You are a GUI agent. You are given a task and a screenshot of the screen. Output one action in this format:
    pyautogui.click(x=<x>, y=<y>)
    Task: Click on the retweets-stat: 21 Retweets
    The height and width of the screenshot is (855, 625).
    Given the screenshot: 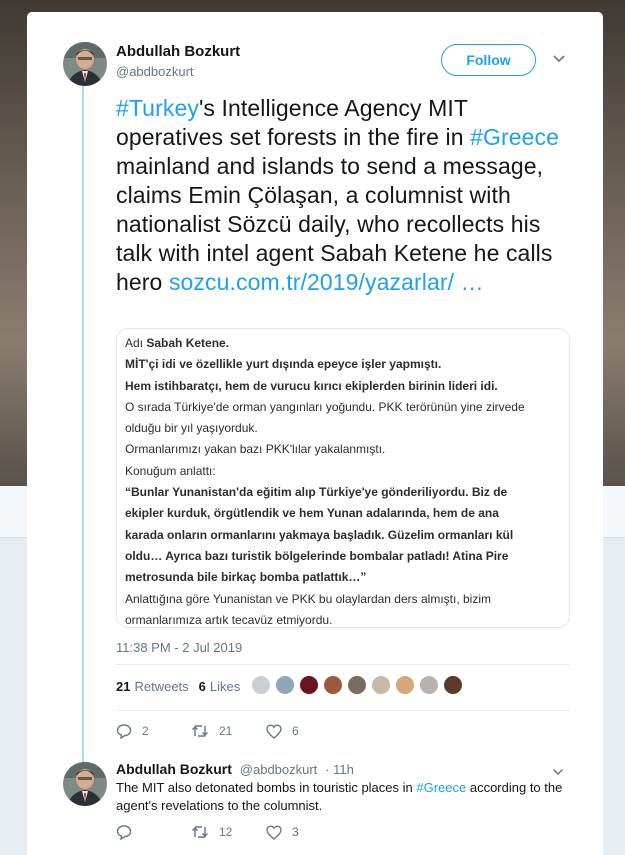 What is the action you would take?
    pyautogui.click(x=152, y=686)
    